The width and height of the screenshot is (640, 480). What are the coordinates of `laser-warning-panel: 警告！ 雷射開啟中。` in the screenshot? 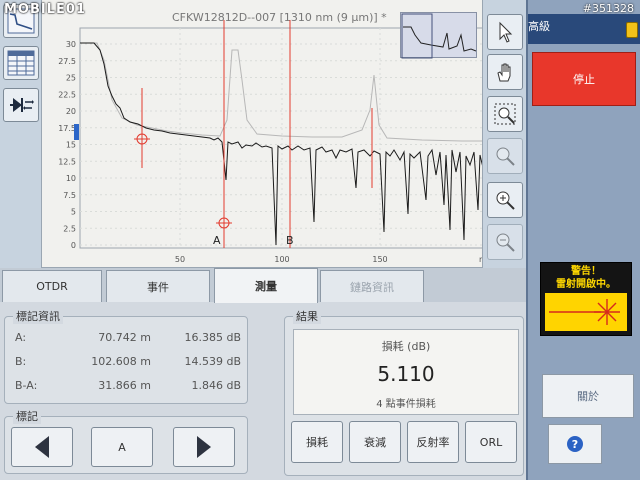 It's located at (586, 299).